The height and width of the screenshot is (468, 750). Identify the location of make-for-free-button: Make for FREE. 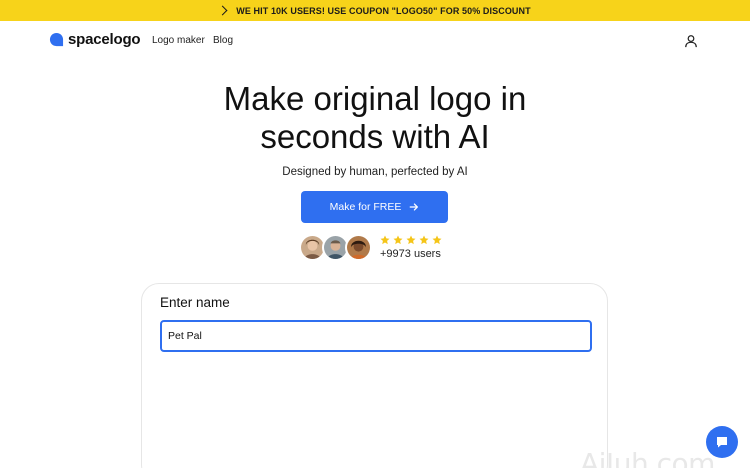
(374, 207).